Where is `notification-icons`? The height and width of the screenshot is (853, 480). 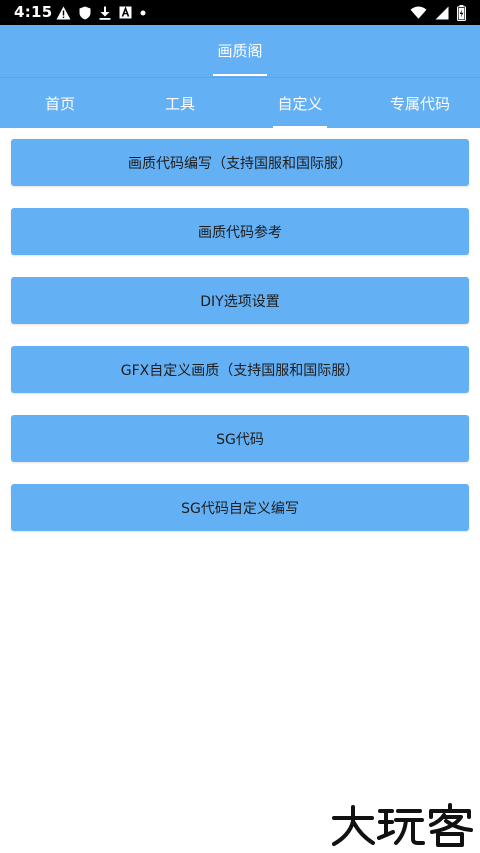
notification-icons is located at coordinates (101, 12).